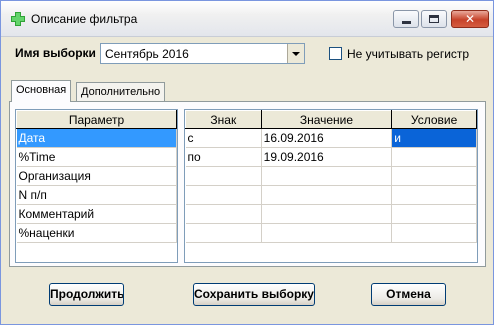 This screenshot has height=325, width=494. Describe the element at coordinates (41, 91) in the screenshot. I see `tab-main: Основная` at that location.